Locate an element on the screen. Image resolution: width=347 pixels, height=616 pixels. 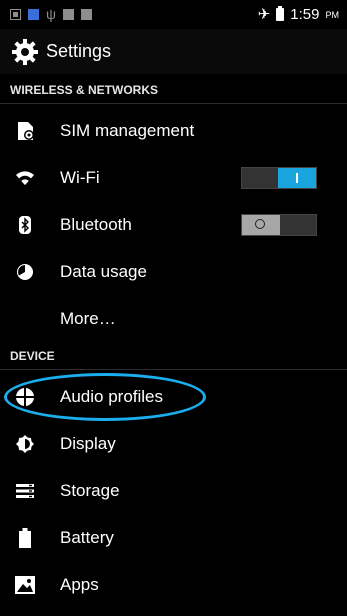
wifi-icon is located at coordinates (25, 178).